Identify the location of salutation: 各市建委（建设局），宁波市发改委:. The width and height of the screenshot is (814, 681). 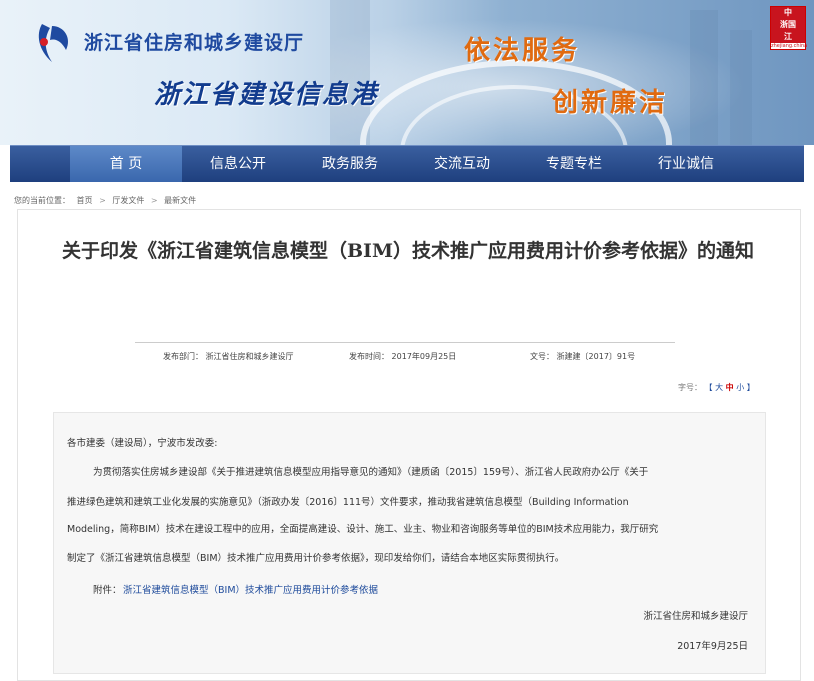
(142, 443).